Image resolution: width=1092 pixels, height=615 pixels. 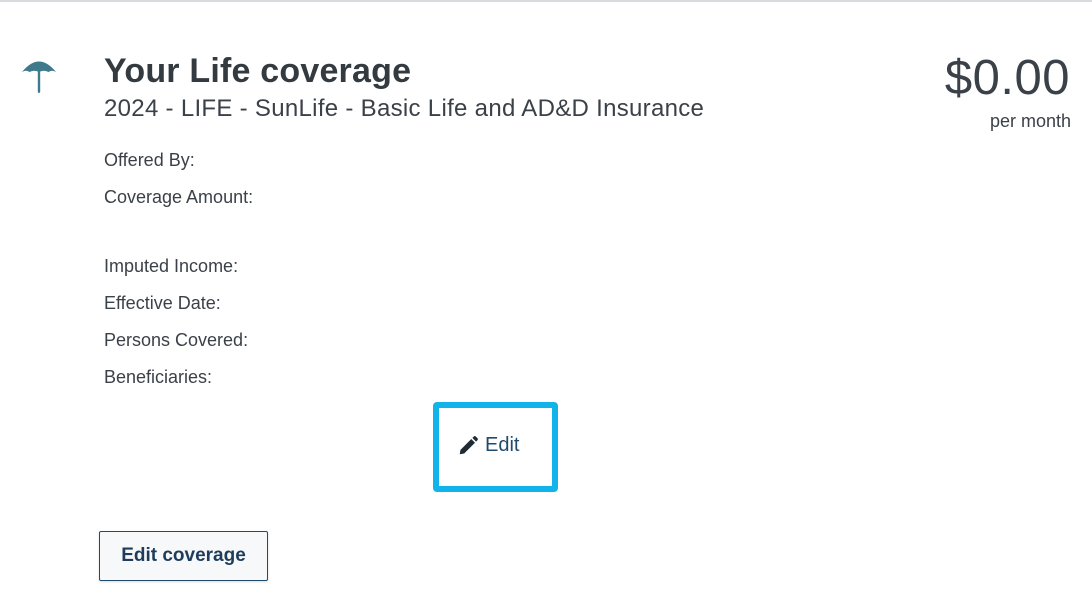 I want to click on edit-highlight-box: Edit, so click(x=495, y=447).